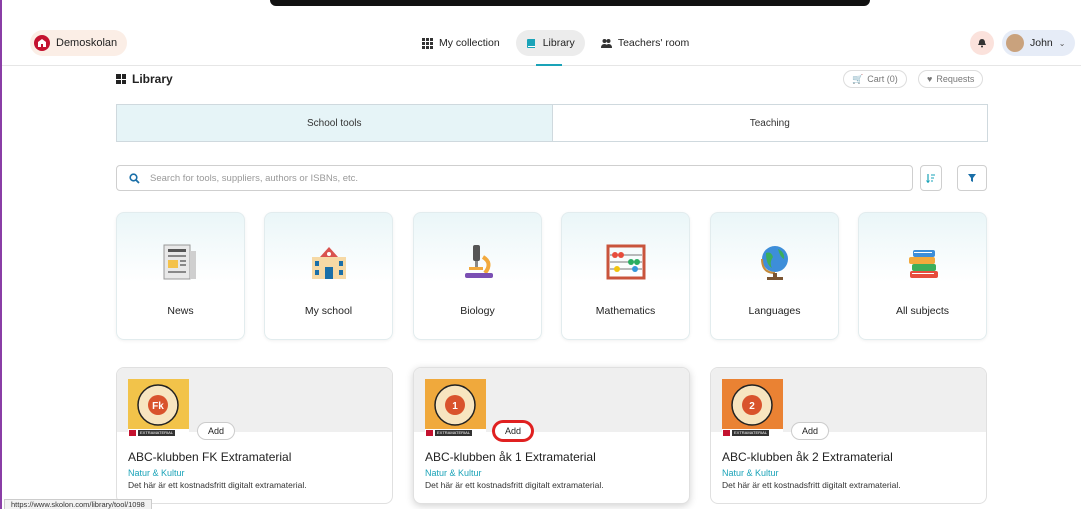  What do you see at coordinates (1062, 43) in the screenshot?
I see `chevron-down-icon: ⌄` at bounding box center [1062, 43].